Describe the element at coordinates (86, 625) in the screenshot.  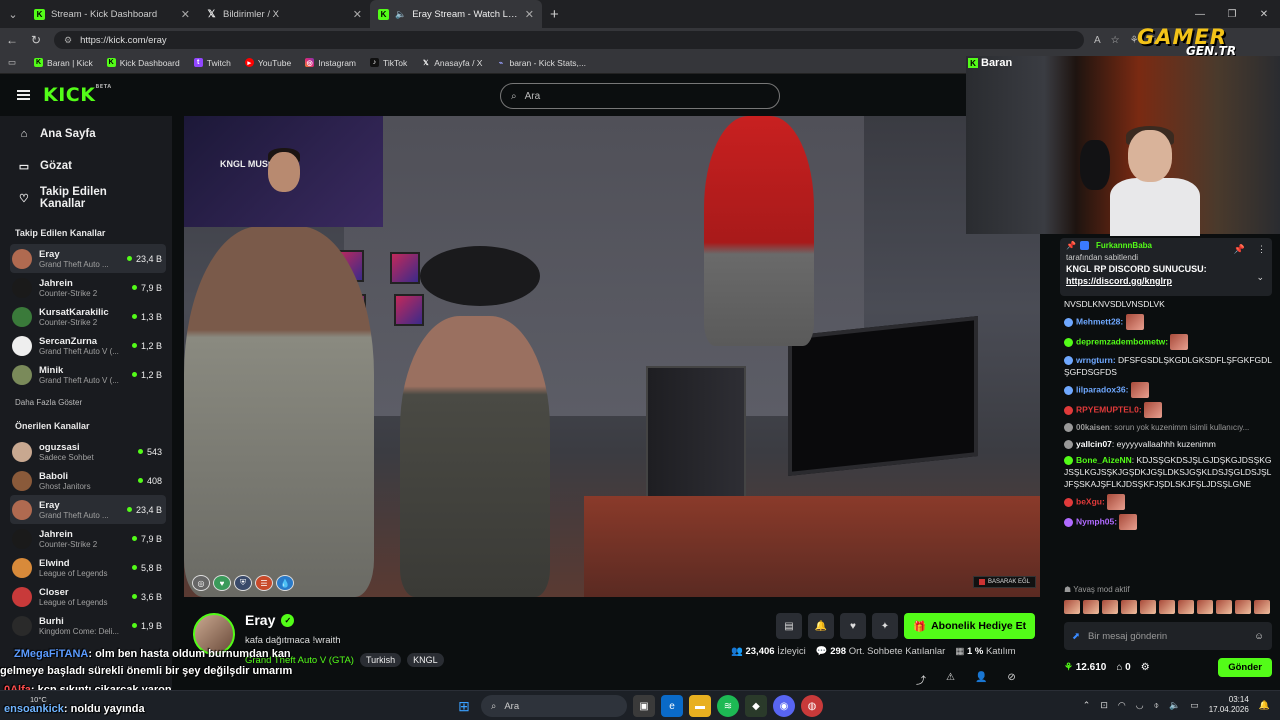
I see `recommended-channel-item: Burhi Kingdom Come: Deli... 1,9 B` at that location.